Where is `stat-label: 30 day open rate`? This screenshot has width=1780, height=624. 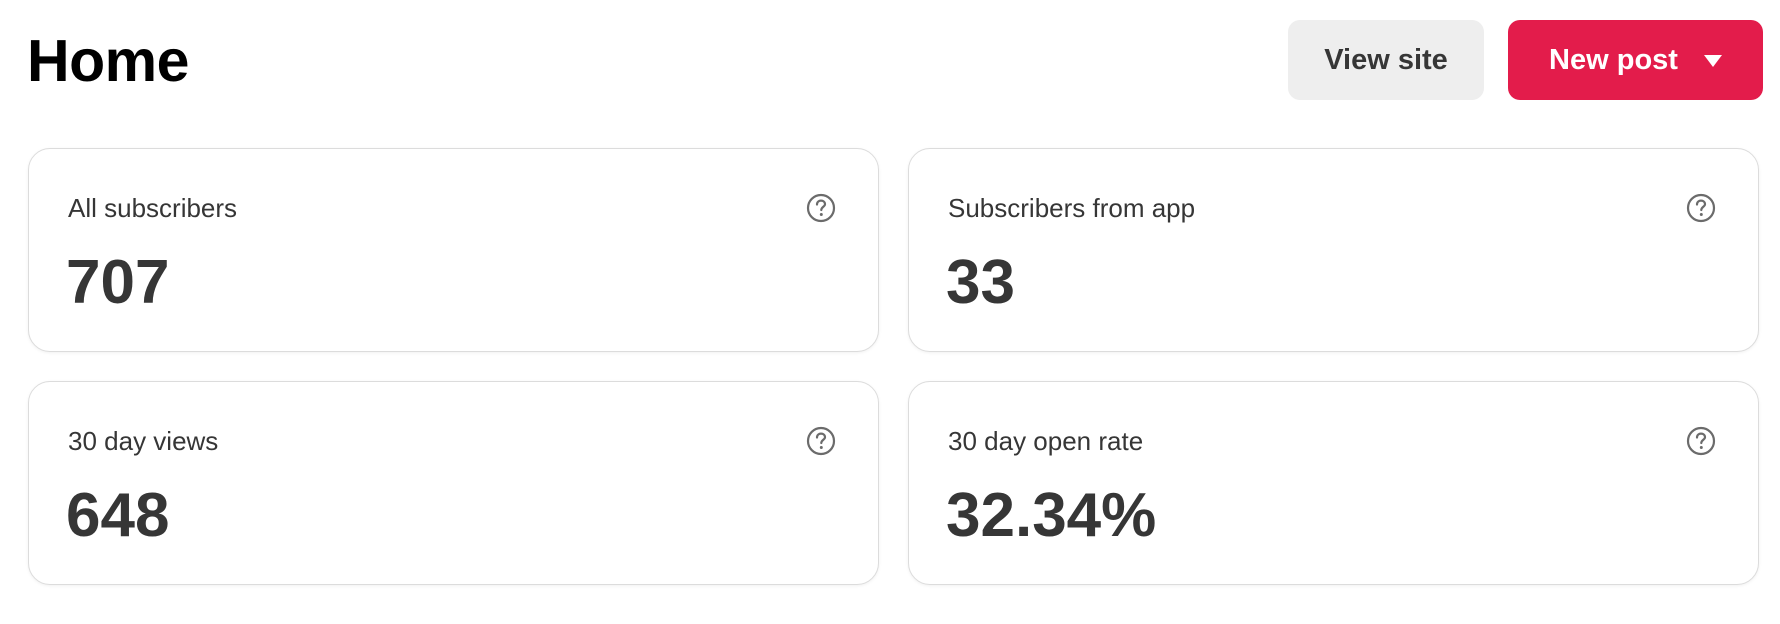 stat-label: 30 day open rate is located at coordinates (1046, 441).